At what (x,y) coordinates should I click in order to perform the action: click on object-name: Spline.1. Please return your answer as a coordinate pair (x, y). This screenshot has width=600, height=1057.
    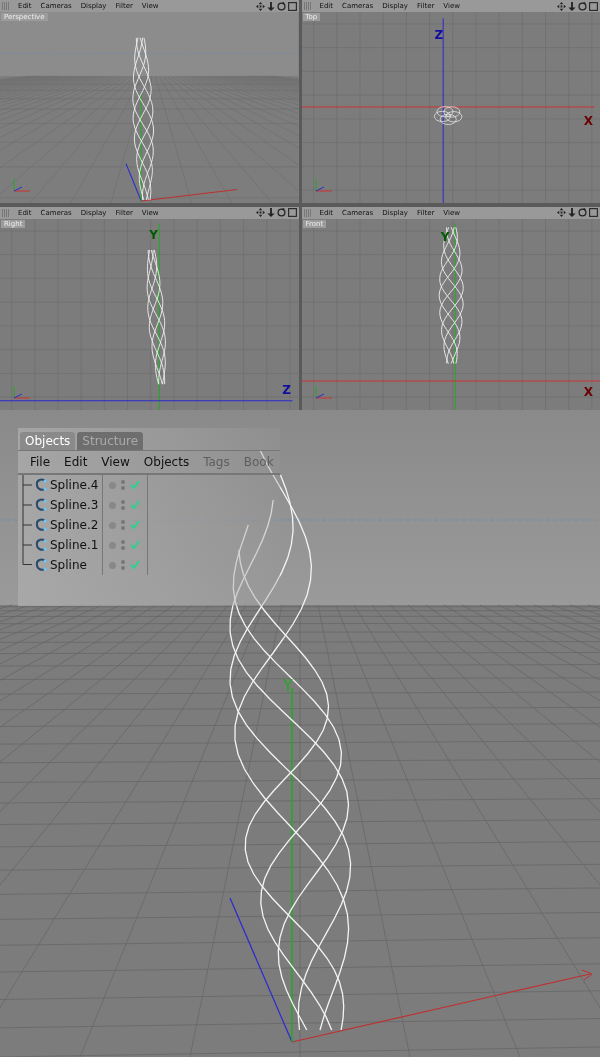
    Looking at the image, I should click on (74, 545).